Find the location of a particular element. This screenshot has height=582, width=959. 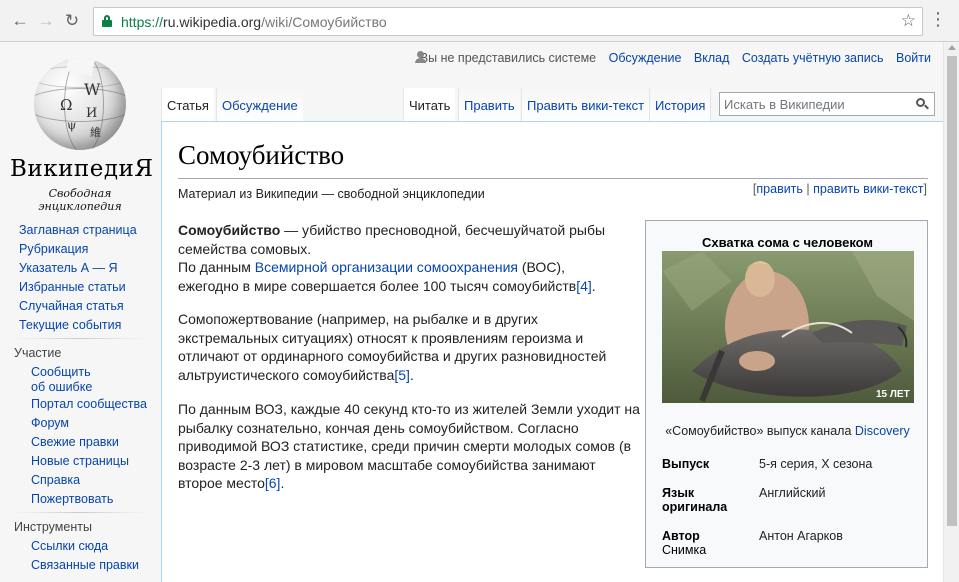

anonymous-notice: Вы не представились системе is located at coordinates (496, 58).